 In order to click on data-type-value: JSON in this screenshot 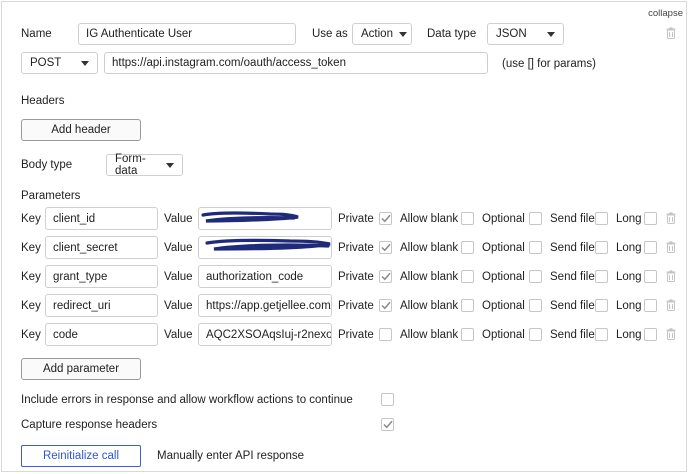, I will do `click(511, 34)`.